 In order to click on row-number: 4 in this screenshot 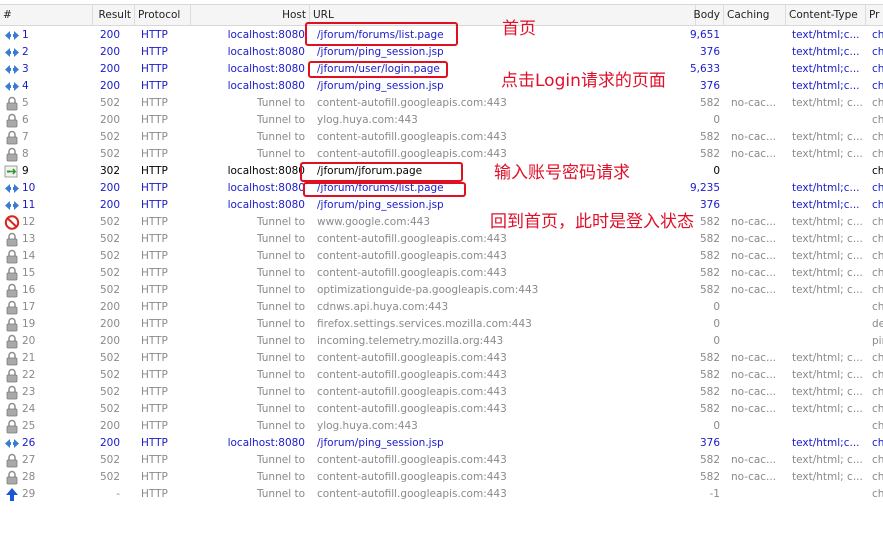, I will do `click(25, 86)`.